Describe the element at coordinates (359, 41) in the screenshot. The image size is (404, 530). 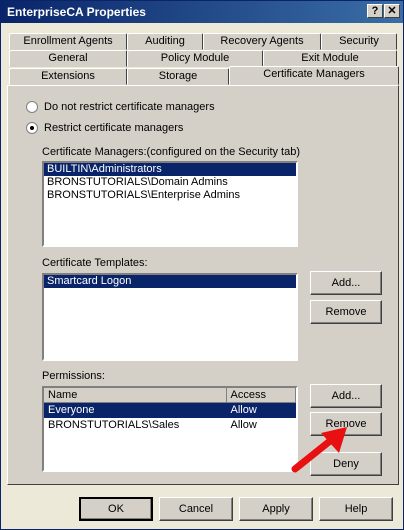
I see `tab-security: Security` at that location.